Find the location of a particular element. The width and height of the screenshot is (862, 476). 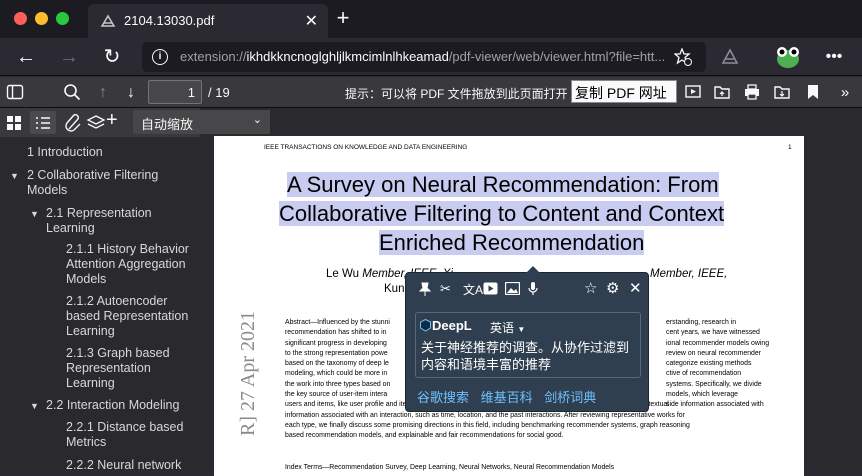

tab-pdf: 2104.13030.pdf ✕ is located at coordinates (208, 21).